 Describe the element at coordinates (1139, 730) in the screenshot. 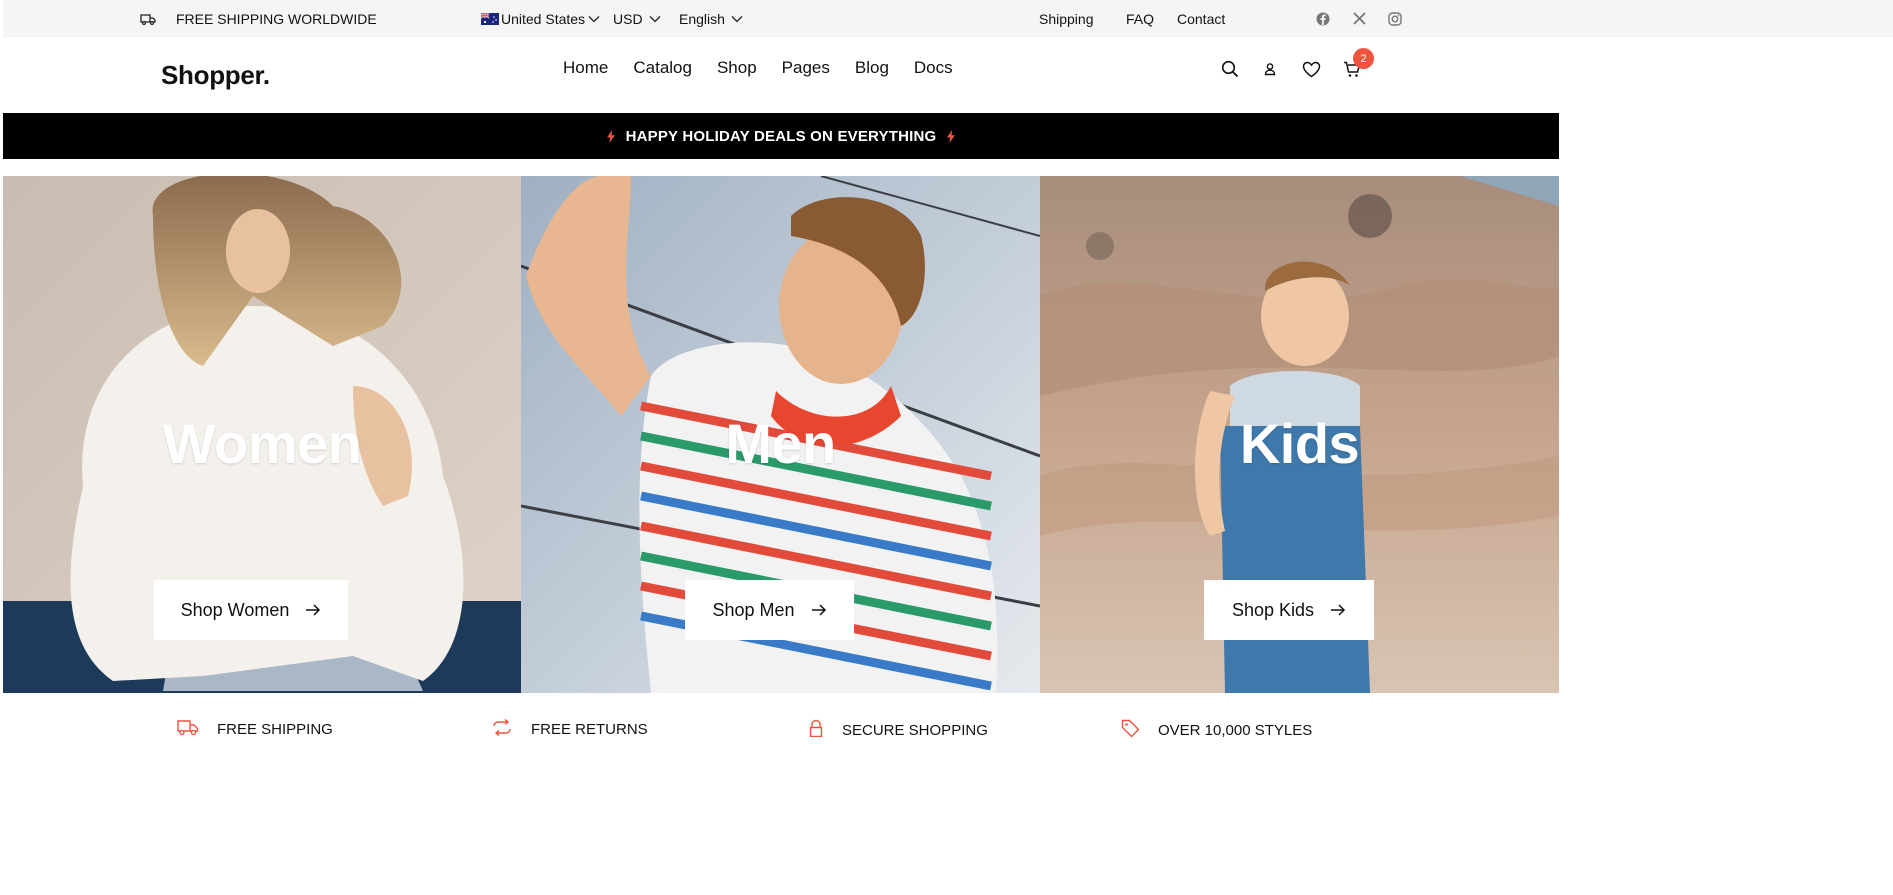

I see `tag-icon` at that location.